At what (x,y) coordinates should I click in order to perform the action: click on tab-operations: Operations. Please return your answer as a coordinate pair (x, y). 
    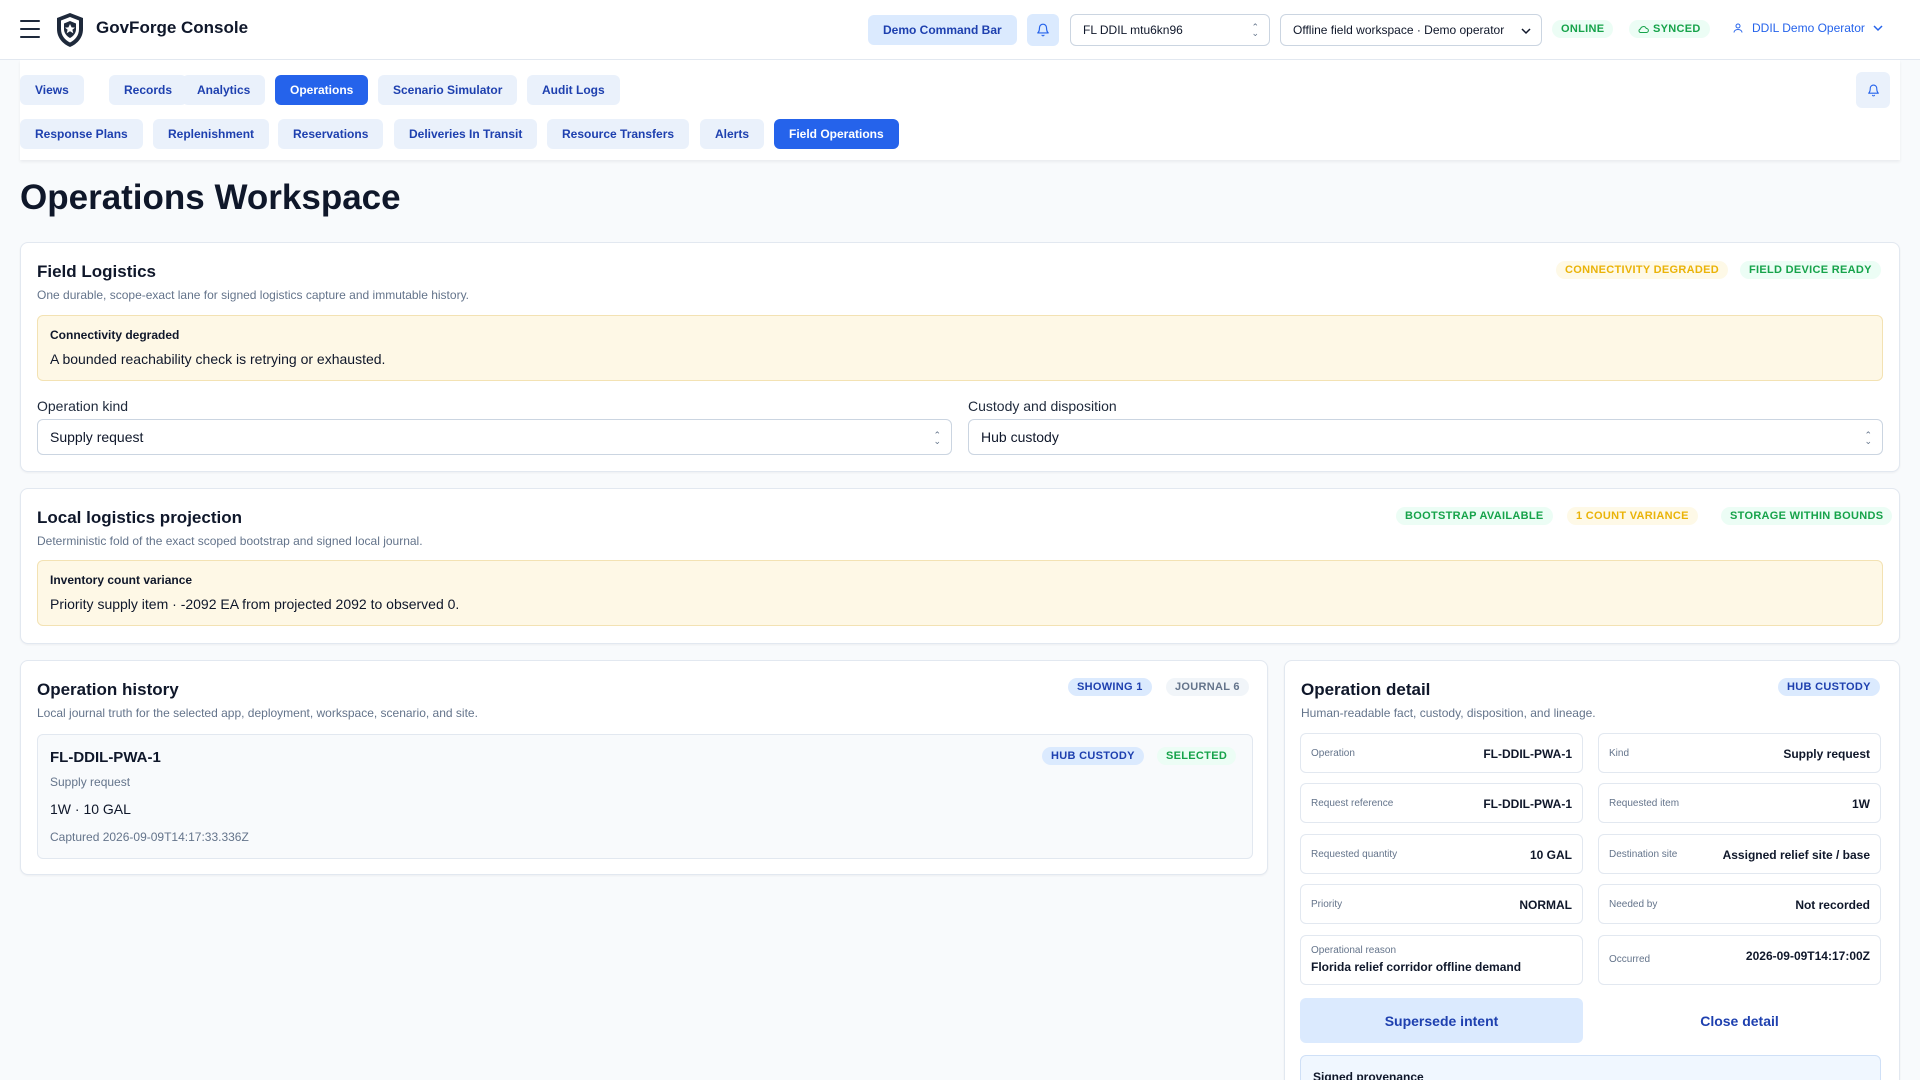
    Looking at the image, I should click on (322, 90).